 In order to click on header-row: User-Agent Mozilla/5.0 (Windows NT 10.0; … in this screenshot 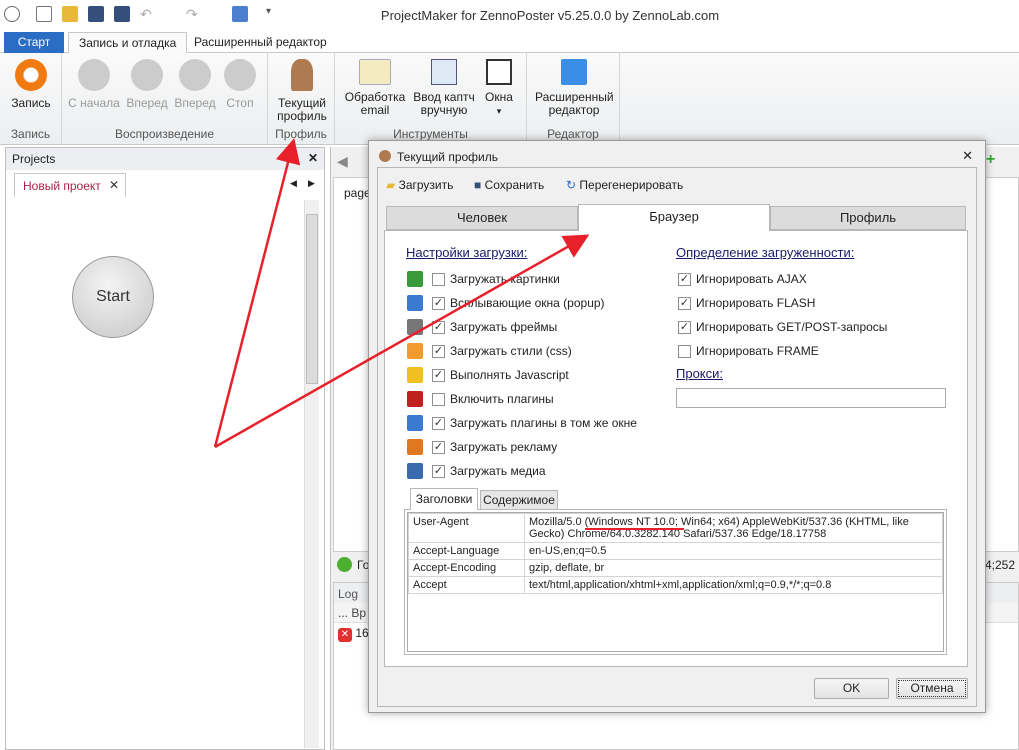, I will do `click(675, 528)`.